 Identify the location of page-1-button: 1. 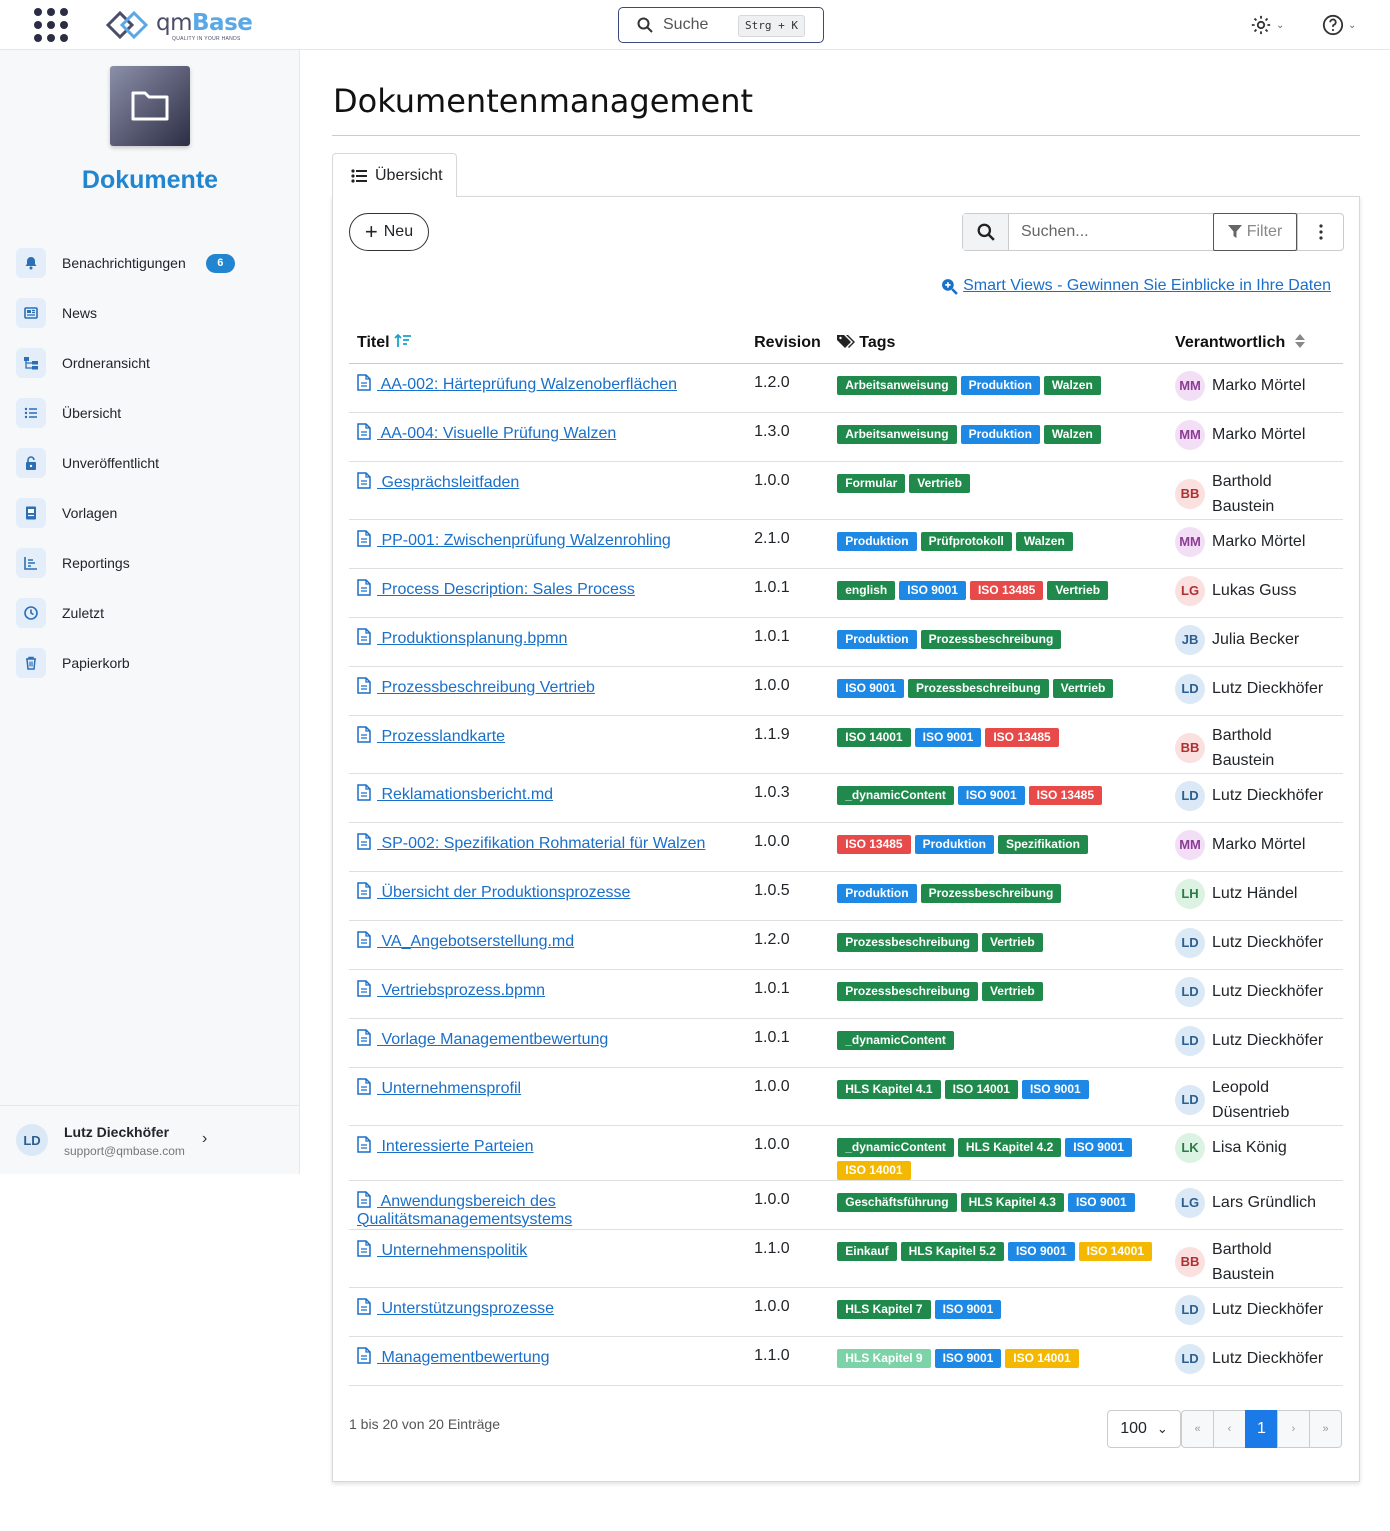
(1261, 1429).